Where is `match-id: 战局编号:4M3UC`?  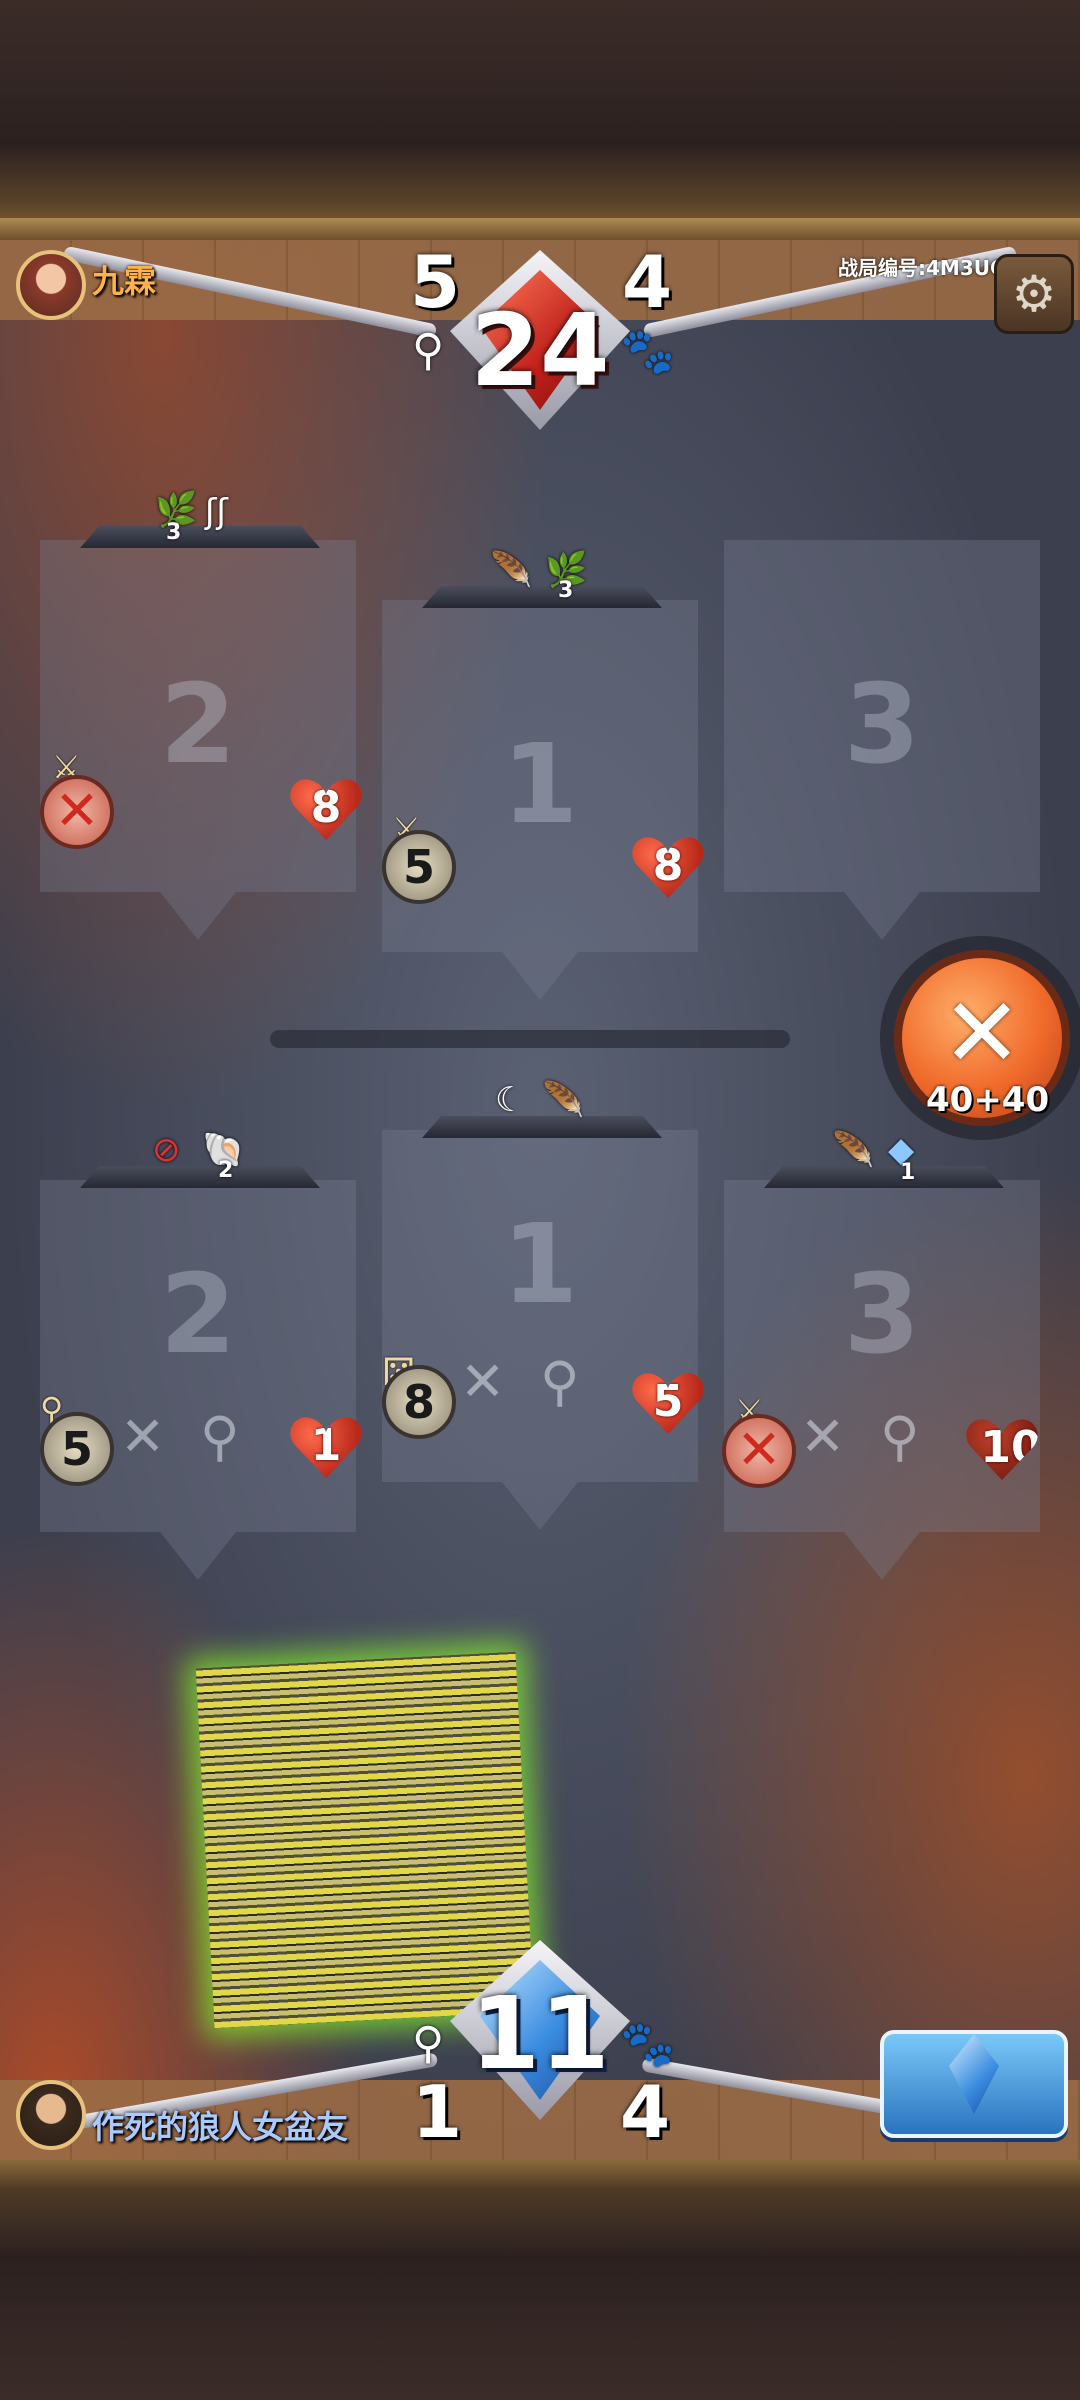 match-id: 战局编号:4M3UC is located at coordinates (921, 268).